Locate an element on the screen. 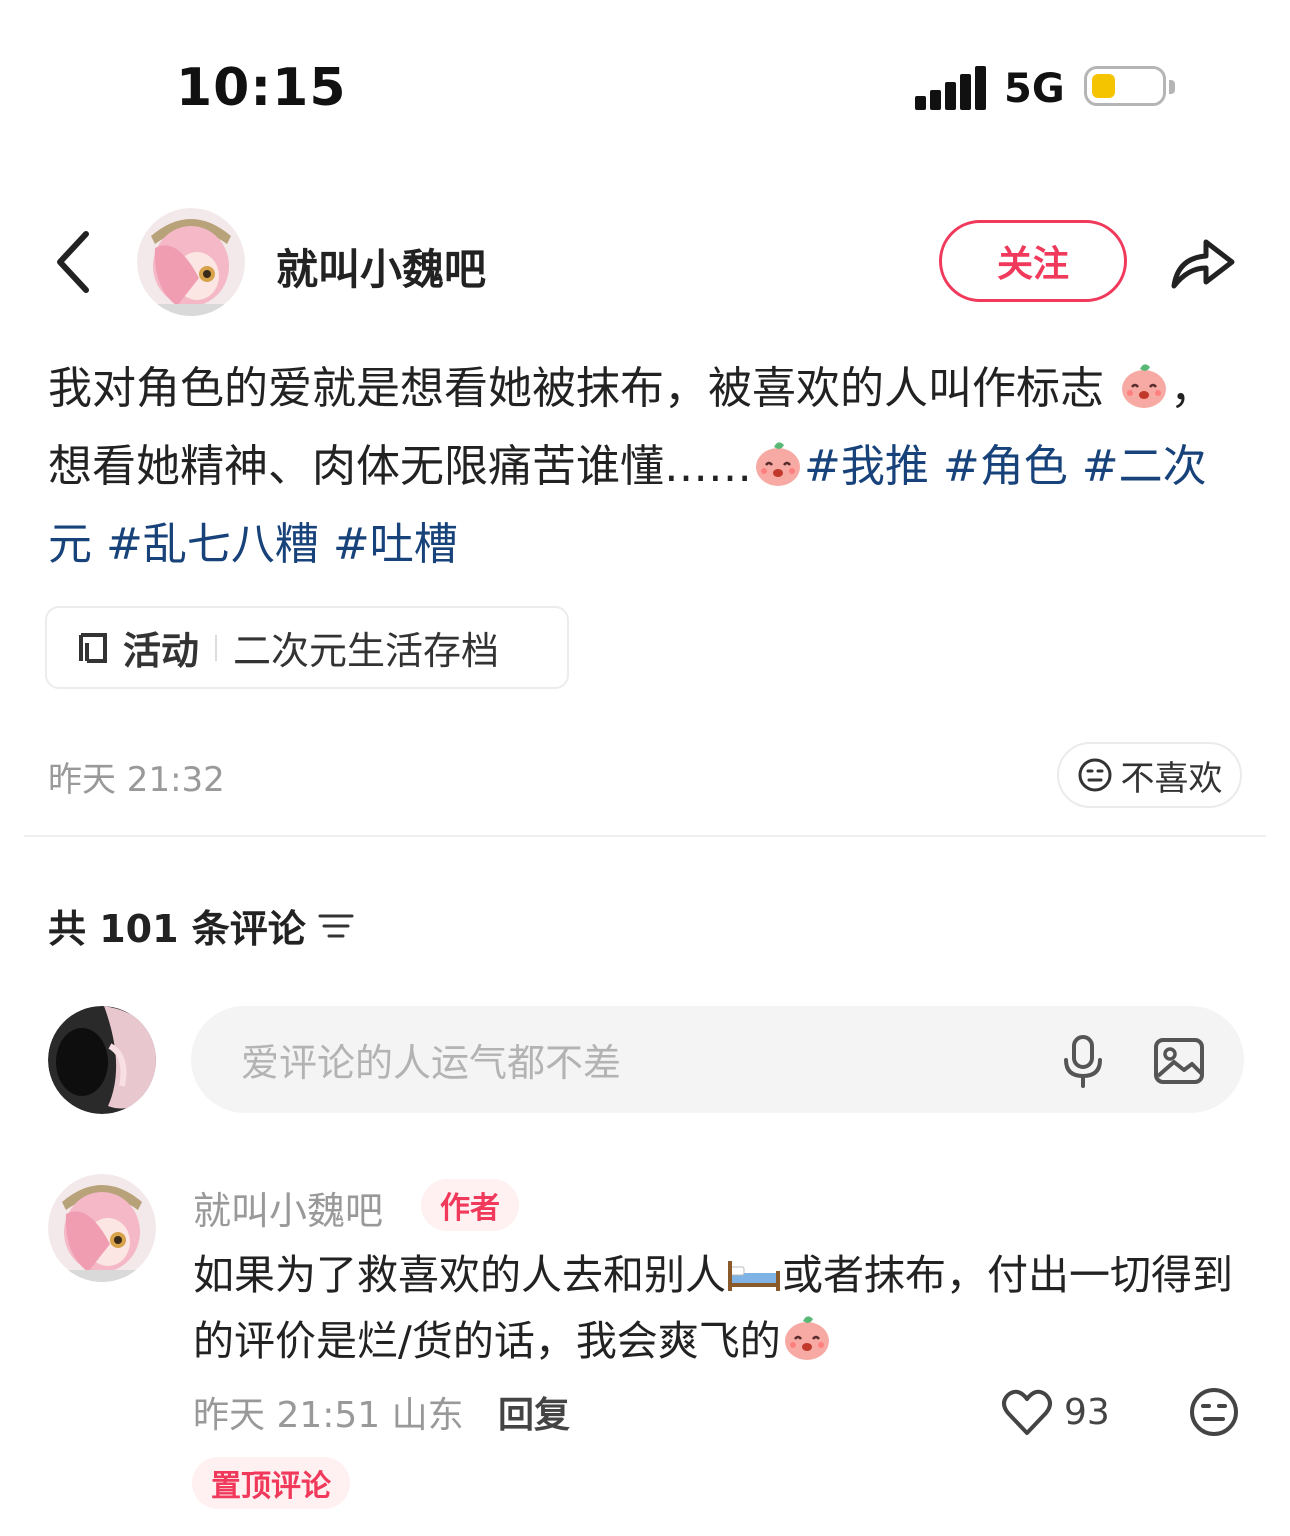 Image resolution: width=1290 pixels, height=1536 pixels. comment-text-part1: 如果为了救喜欢的人去和别人 is located at coordinates (459, 1275).